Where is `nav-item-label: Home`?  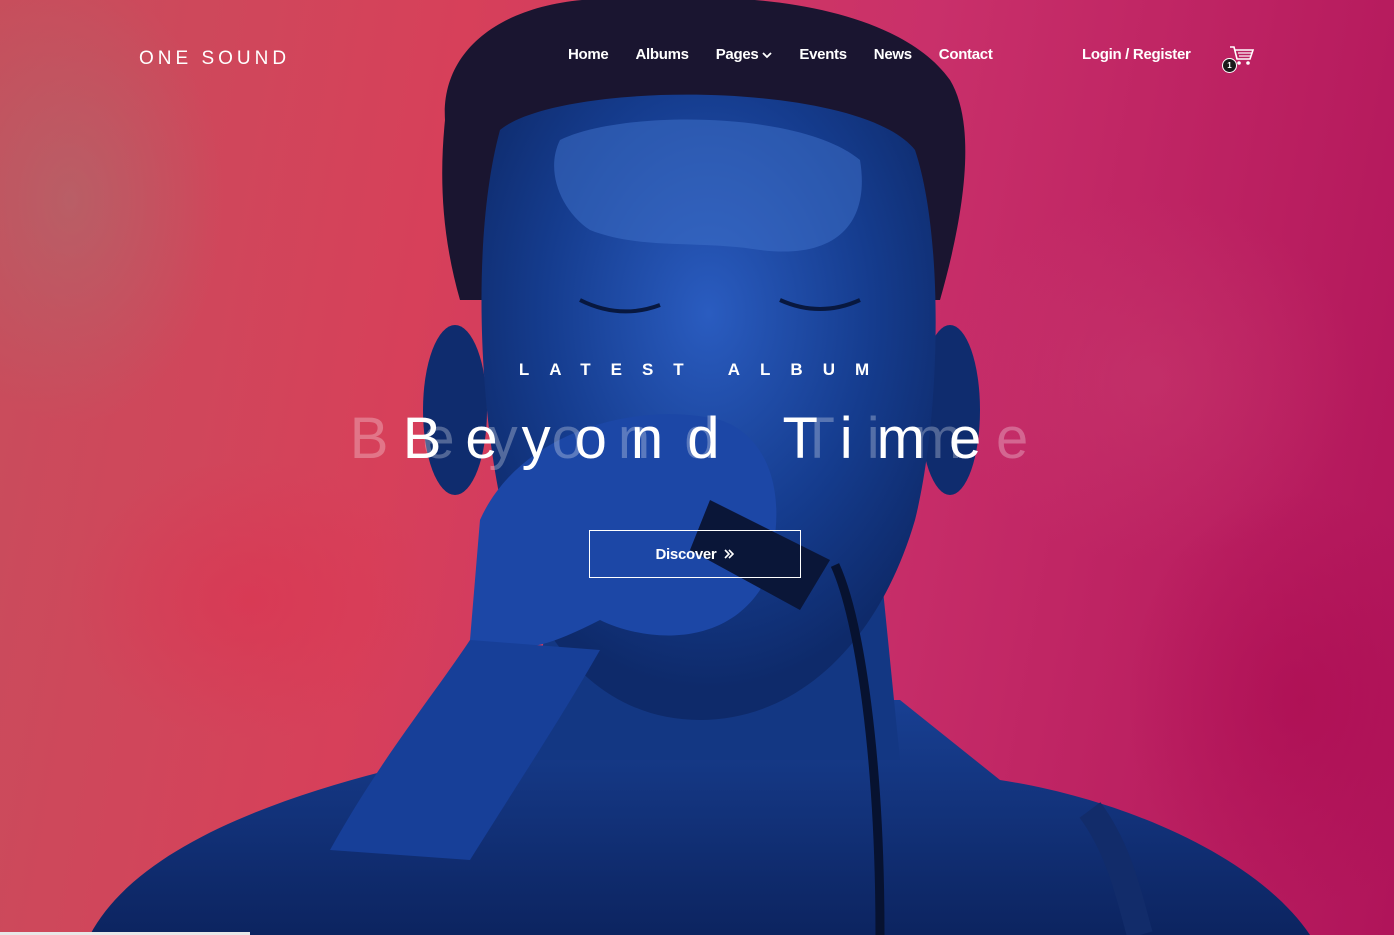 nav-item-label: Home is located at coordinates (588, 54).